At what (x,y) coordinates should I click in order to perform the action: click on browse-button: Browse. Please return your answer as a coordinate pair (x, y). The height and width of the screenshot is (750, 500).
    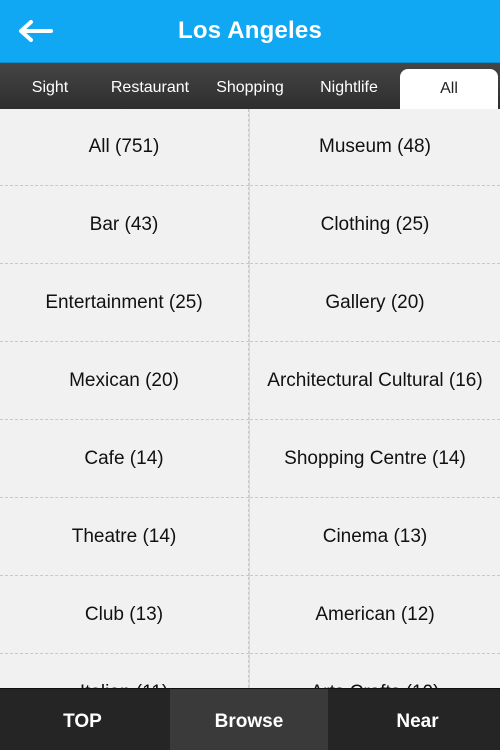
    Looking at the image, I should click on (249, 719).